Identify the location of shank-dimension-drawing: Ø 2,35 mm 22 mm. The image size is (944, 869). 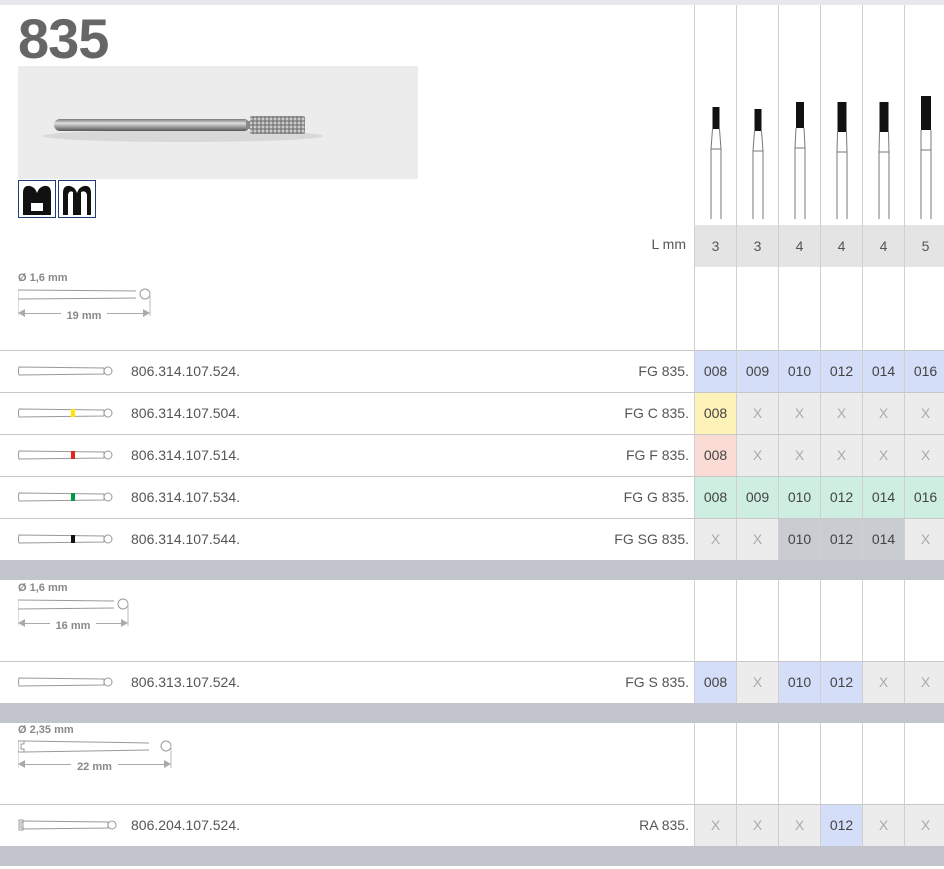
(99, 748).